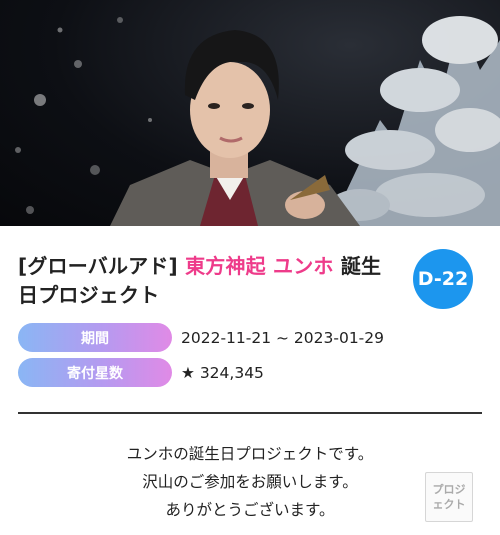  What do you see at coordinates (98, 266) in the screenshot?
I see `title-prefix: [グローバルアド]` at bounding box center [98, 266].